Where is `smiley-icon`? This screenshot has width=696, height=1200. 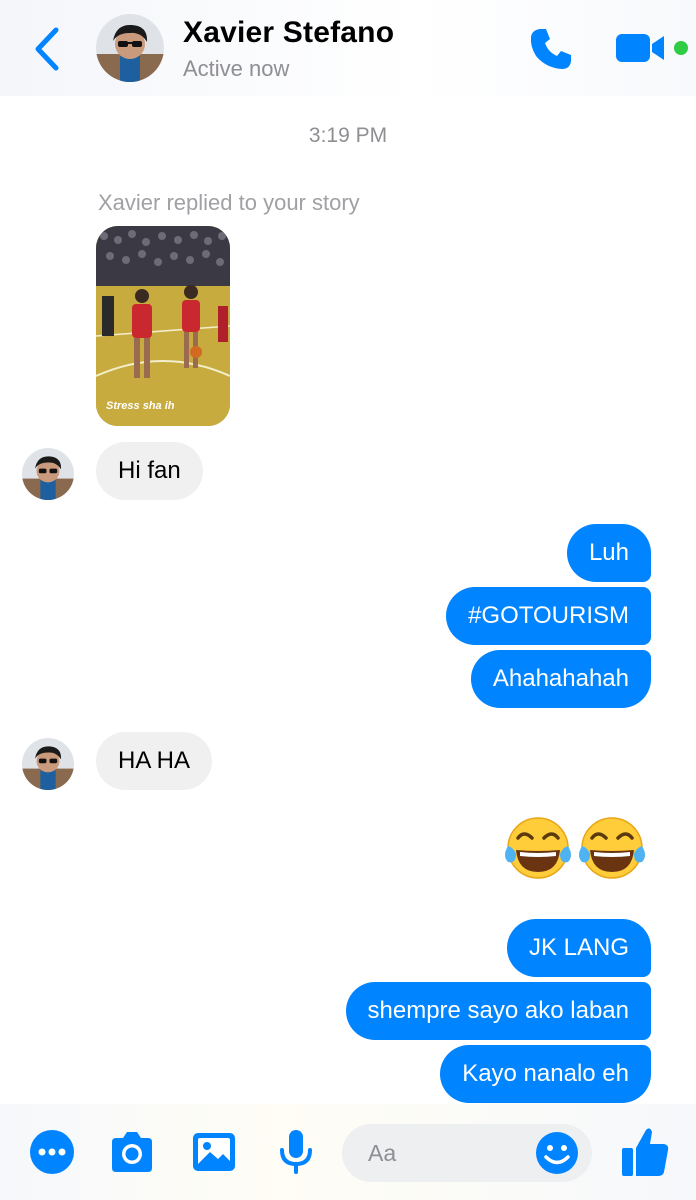
smiley-icon is located at coordinates (557, 1153).